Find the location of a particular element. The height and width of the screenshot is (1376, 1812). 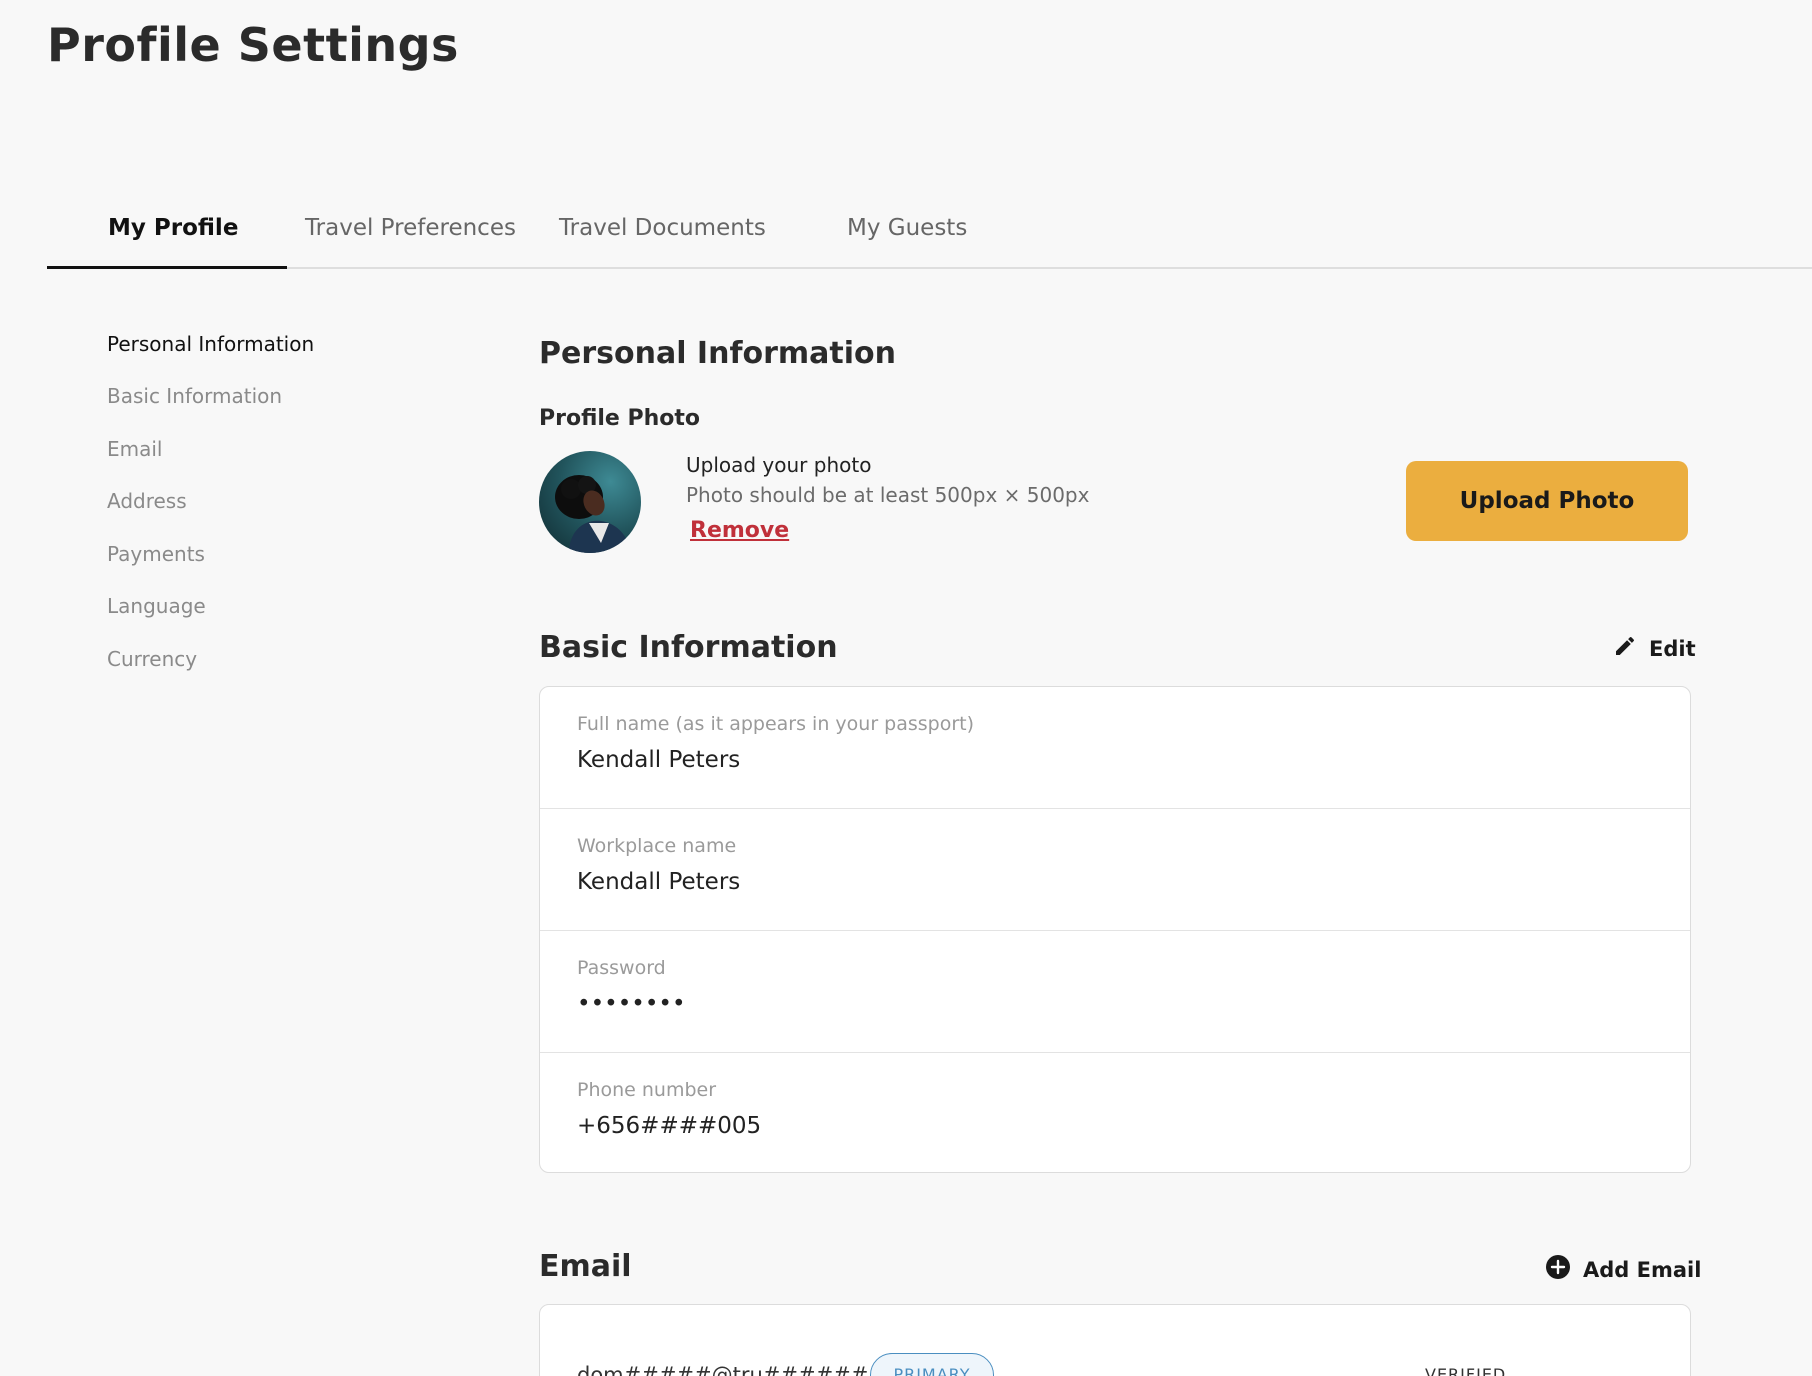

email-address: dom#####@tru####### is located at coordinates (731, 1369).